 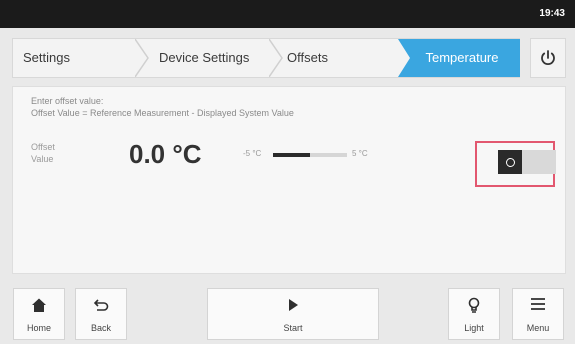 What do you see at coordinates (459, 58) in the screenshot?
I see `breadcrumb-temperature: Temperature` at bounding box center [459, 58].